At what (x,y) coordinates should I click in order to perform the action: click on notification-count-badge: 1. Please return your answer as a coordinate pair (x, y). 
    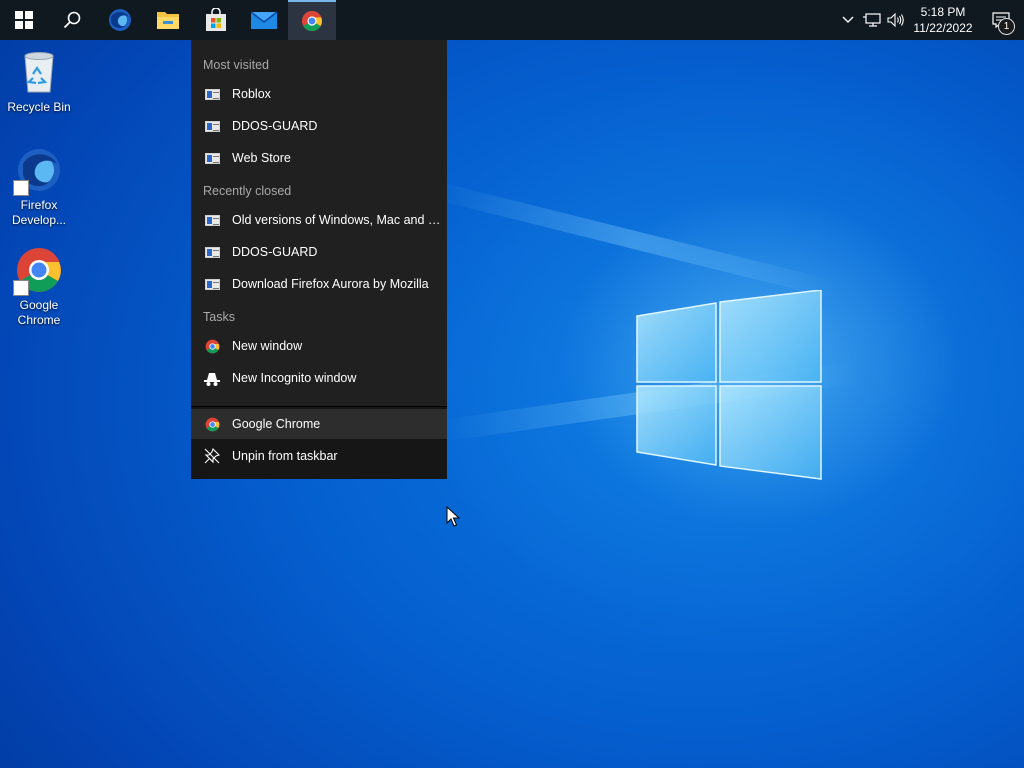
    Looking at the image, I should click on (1006, 26).